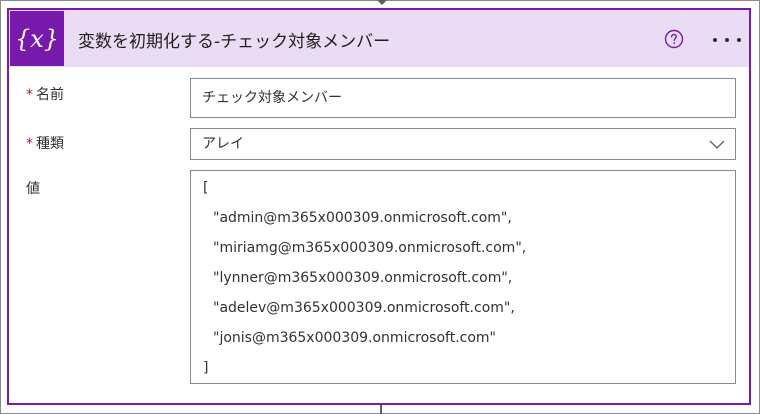 The width and height of the screenshot is (760, 414). What do you see at coordinates (206, 368) in the screenshot?
I see `value-line: ]` at bounding box center [206, 368].